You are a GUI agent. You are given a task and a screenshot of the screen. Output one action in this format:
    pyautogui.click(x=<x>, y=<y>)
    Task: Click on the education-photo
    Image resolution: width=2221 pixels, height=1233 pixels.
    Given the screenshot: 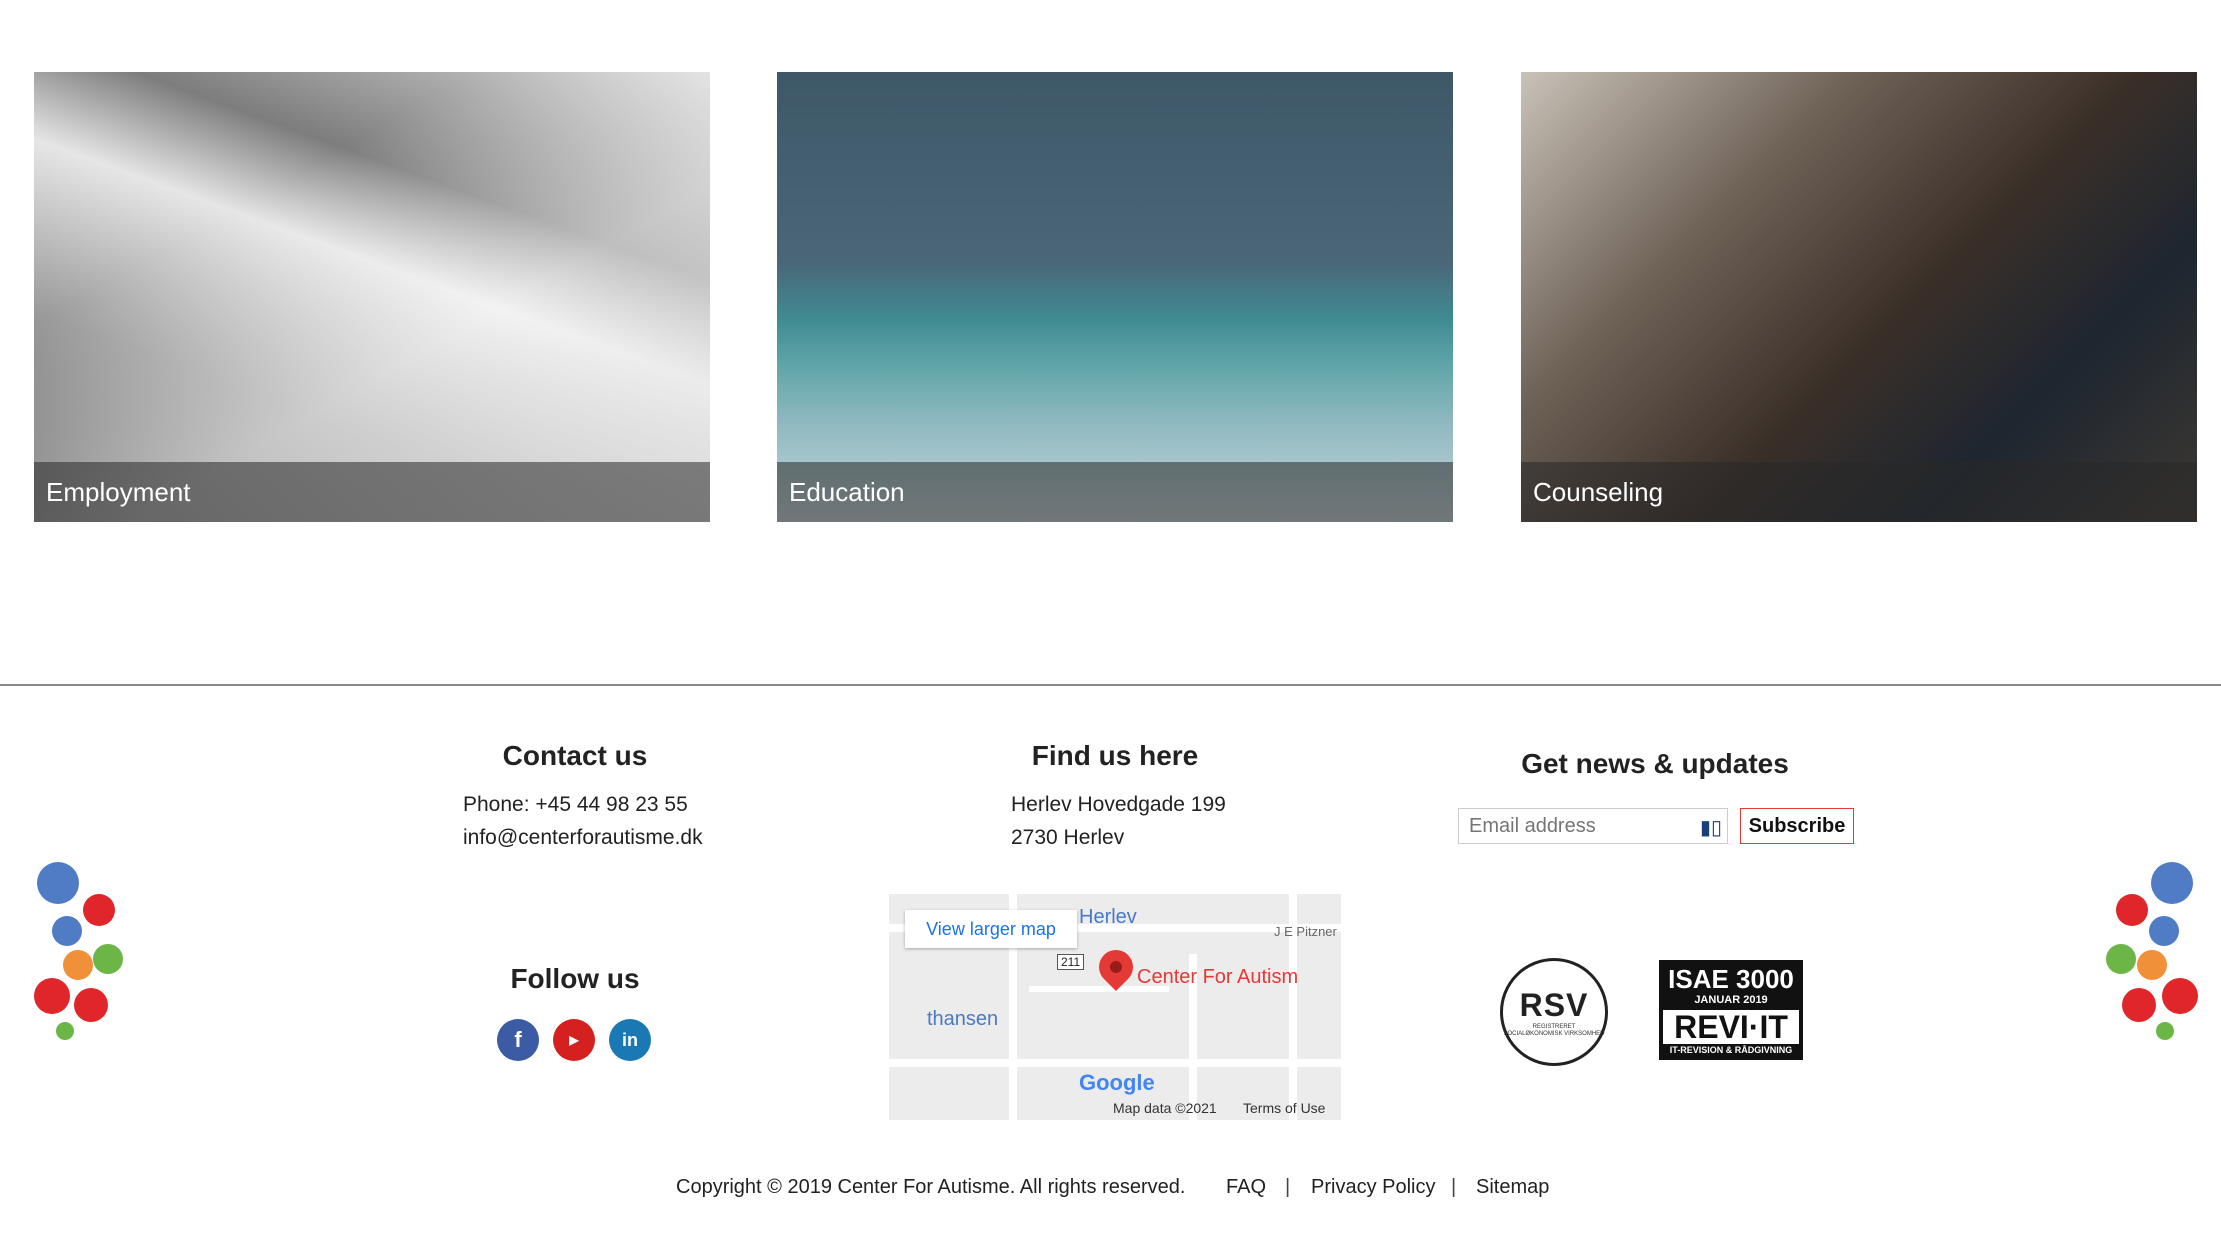 What is the action you would take?
    pyautogui.click(x=1115, y=297)
    